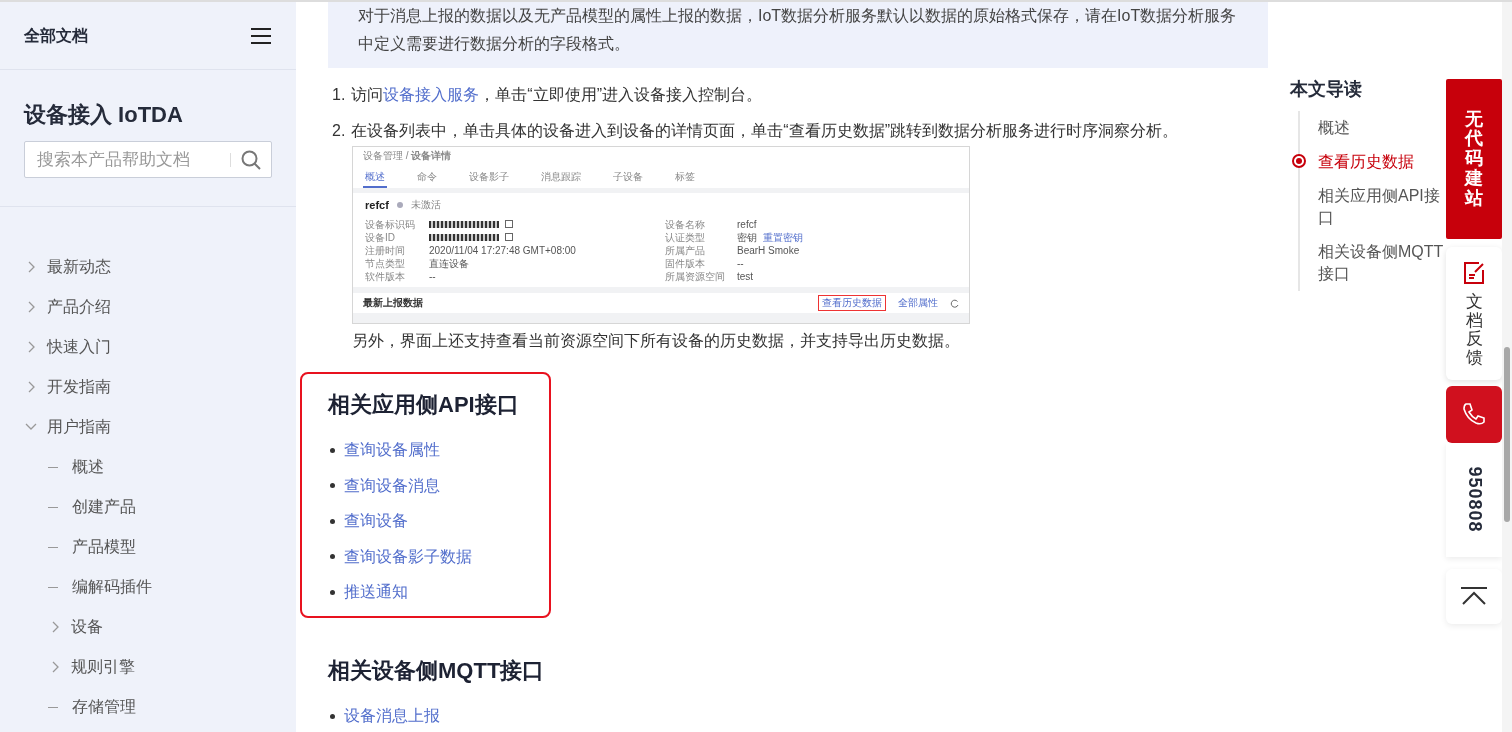 This screenshot has width=1512, height=732. I want to click on nav-item: 概述, so click(88, 467).